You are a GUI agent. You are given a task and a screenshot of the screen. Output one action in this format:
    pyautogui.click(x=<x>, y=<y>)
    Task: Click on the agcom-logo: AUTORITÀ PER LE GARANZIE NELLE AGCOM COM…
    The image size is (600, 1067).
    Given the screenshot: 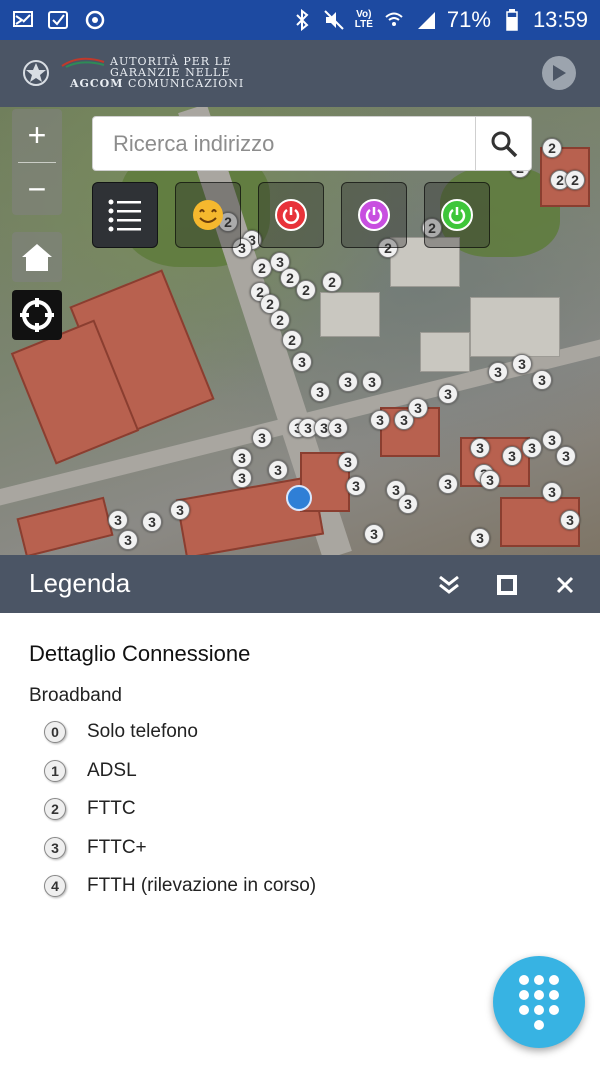 What is the action you would take?
    pyautogui.click(x=157, y=72)
    